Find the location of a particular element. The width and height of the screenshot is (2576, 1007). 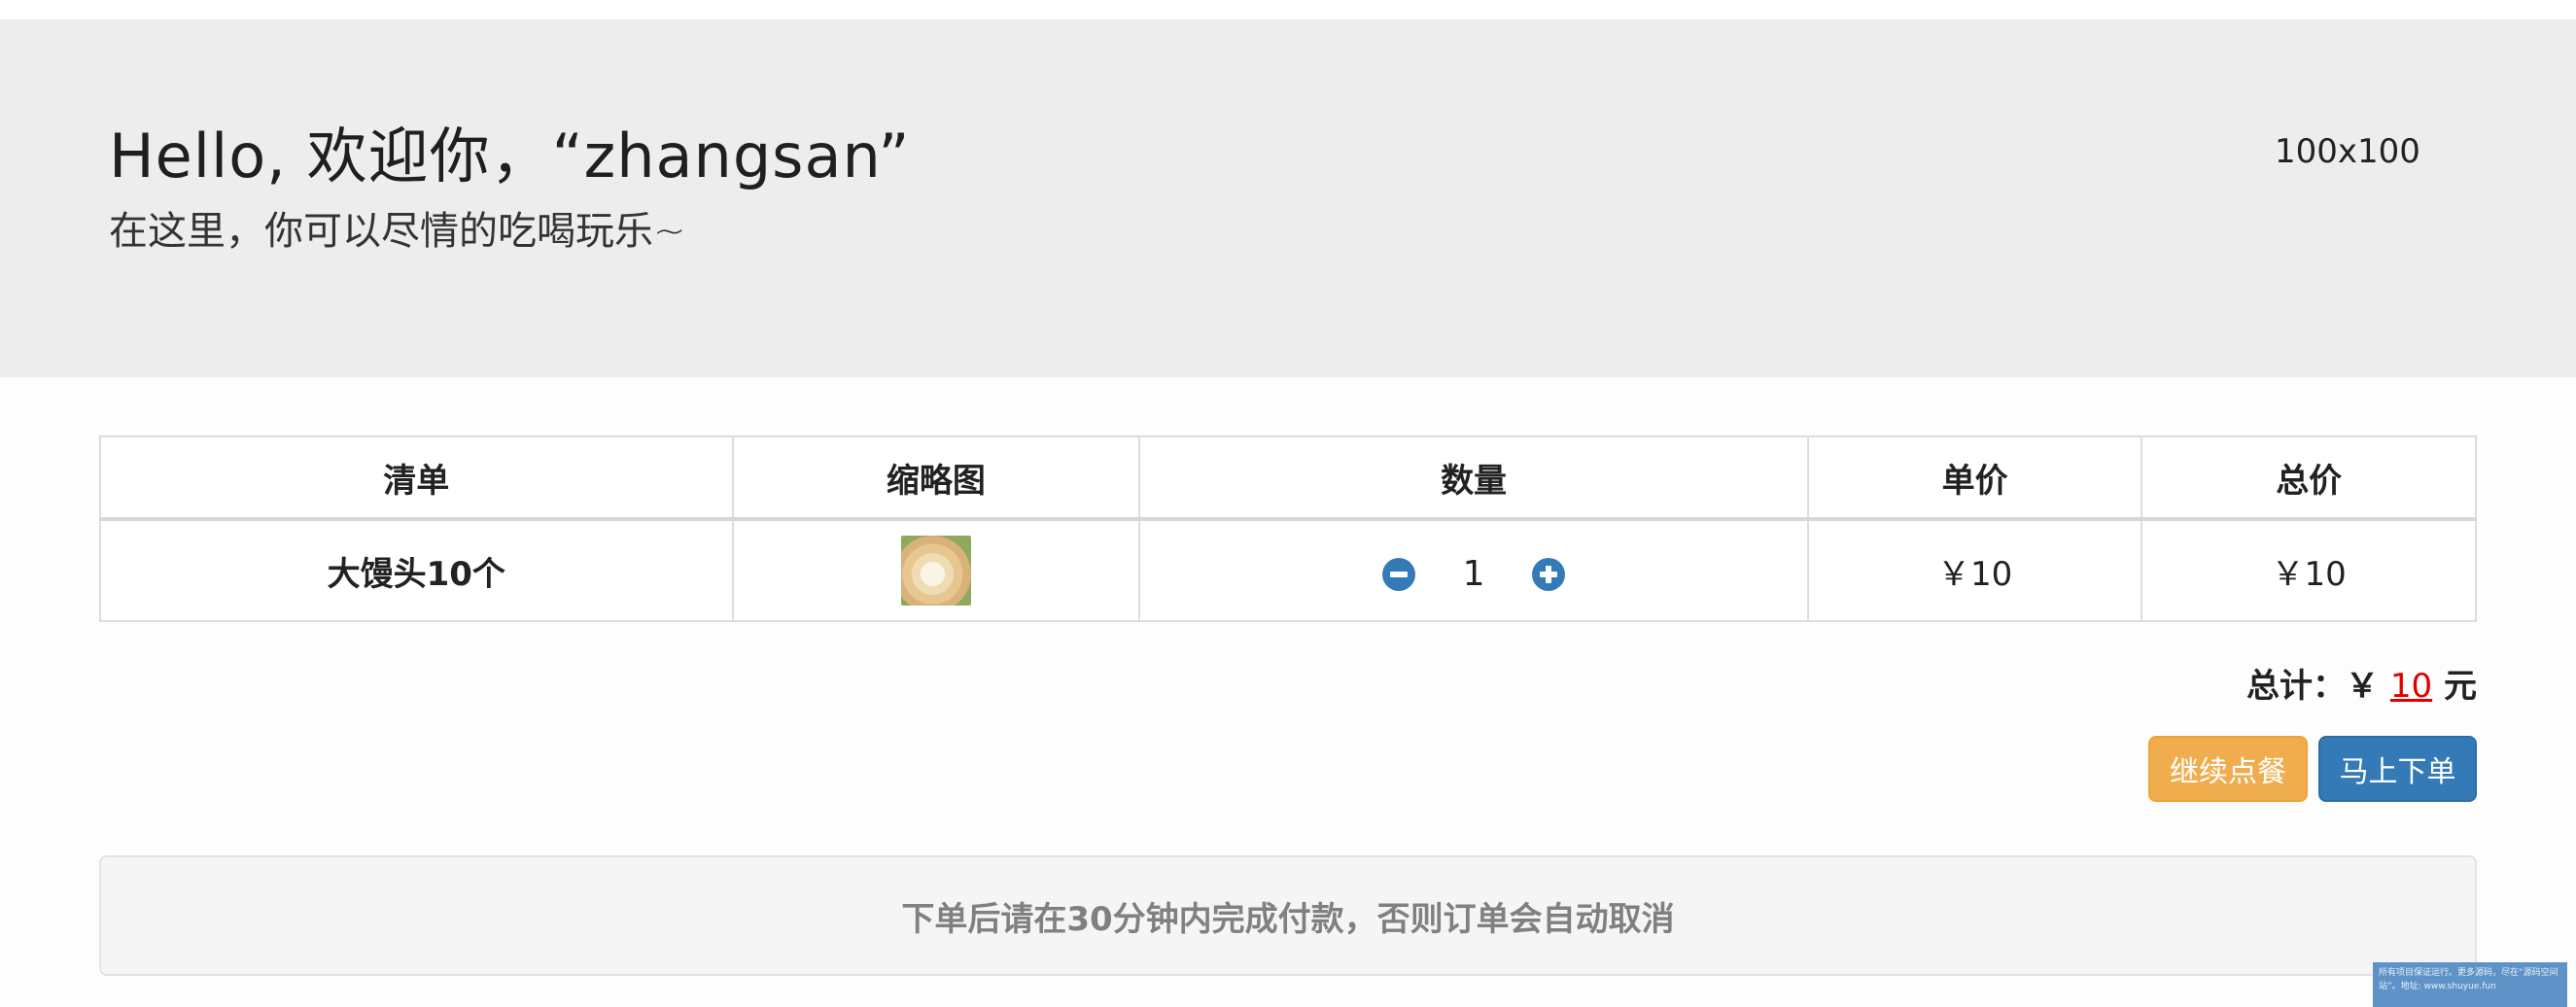

table-row: 大馒头10个 1 ￥10 ￥10 is located at coordinates (1288, 570).